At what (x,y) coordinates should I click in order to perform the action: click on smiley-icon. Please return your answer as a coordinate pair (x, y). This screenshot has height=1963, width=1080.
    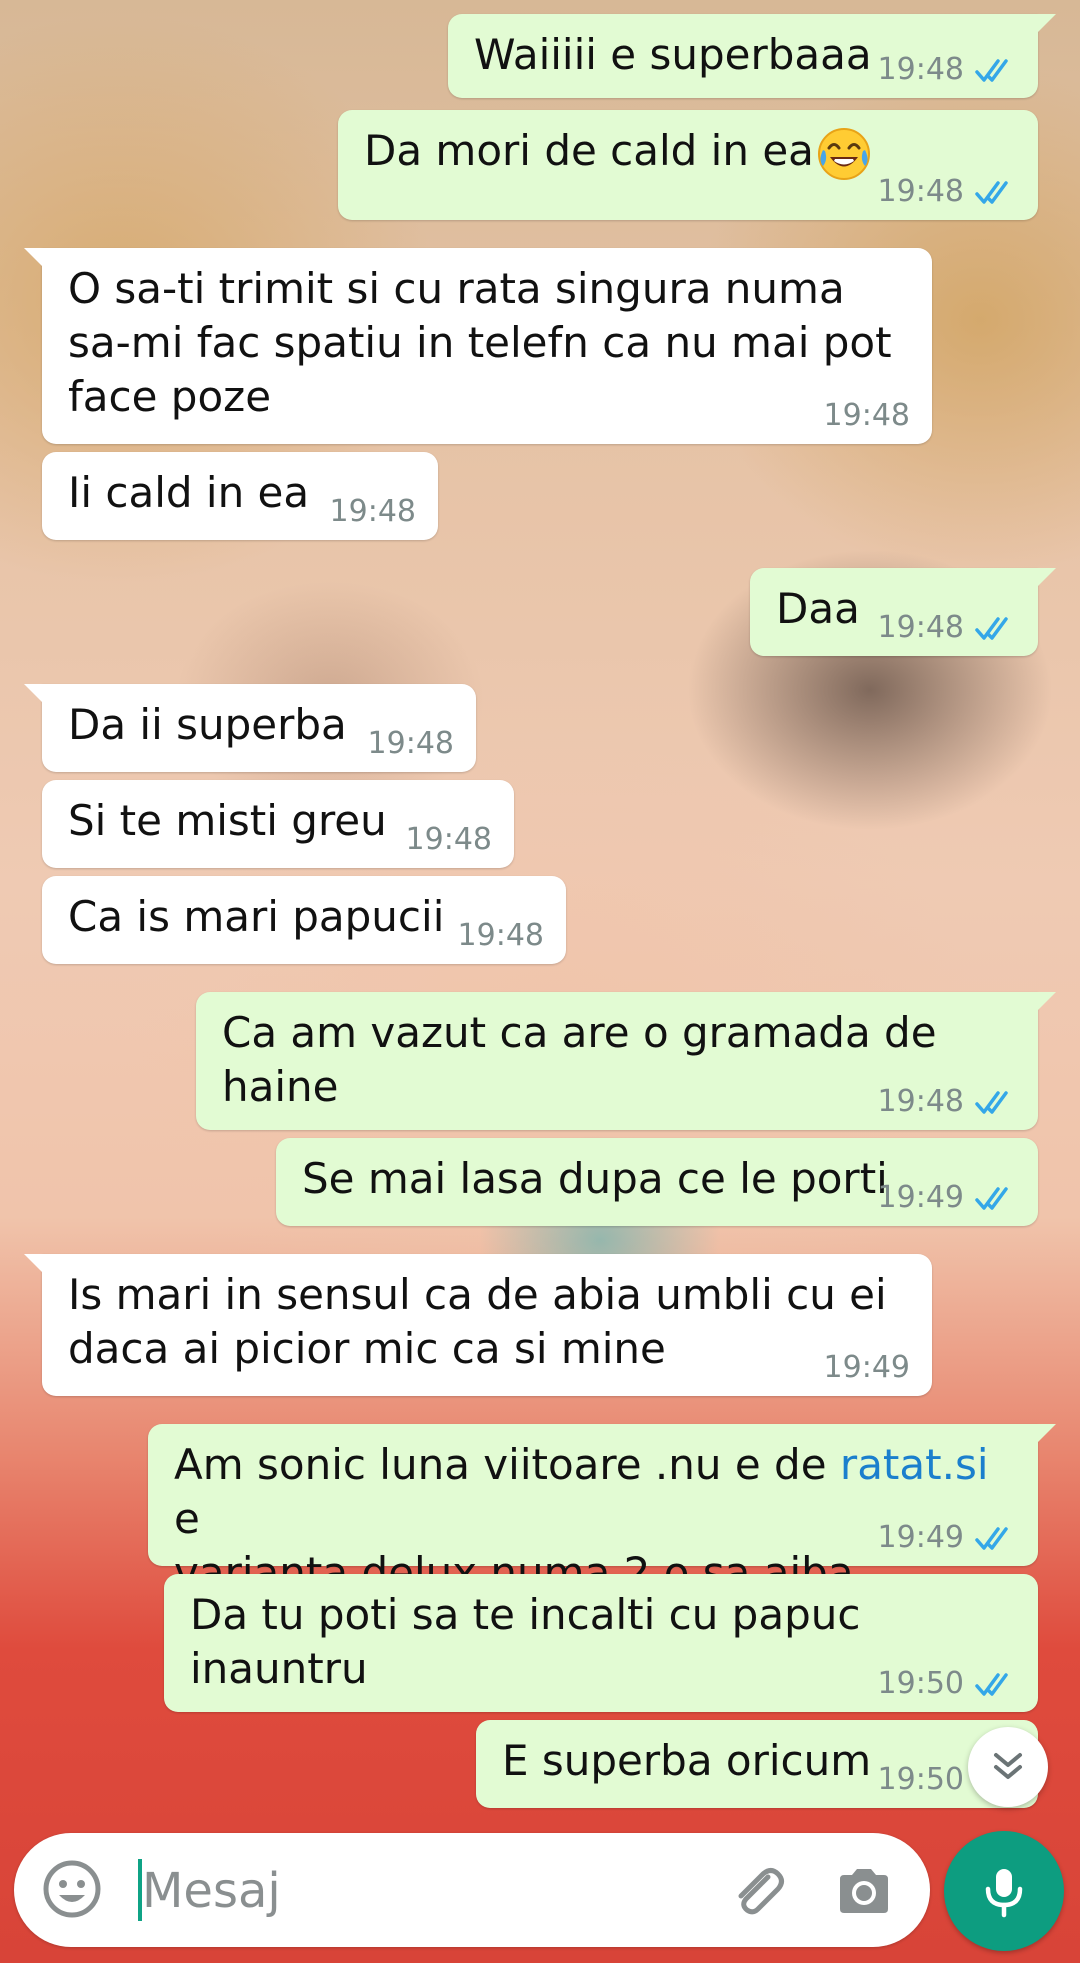
    Looking at the image, I should click on (72, 1889).